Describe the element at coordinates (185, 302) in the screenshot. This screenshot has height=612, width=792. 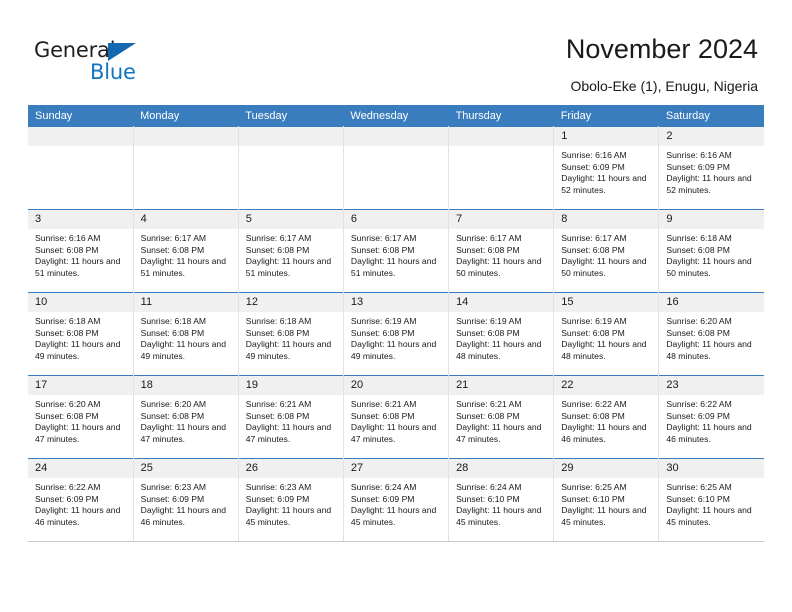
I see `day-number: 11` at that location.